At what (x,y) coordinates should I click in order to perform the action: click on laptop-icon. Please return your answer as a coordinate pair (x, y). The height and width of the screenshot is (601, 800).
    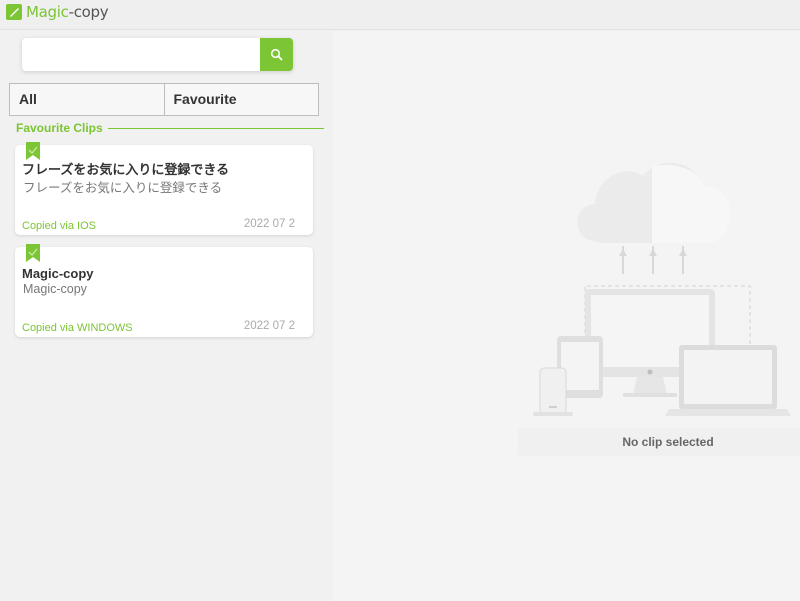
    Looking at the image, I should click on (728, 380).